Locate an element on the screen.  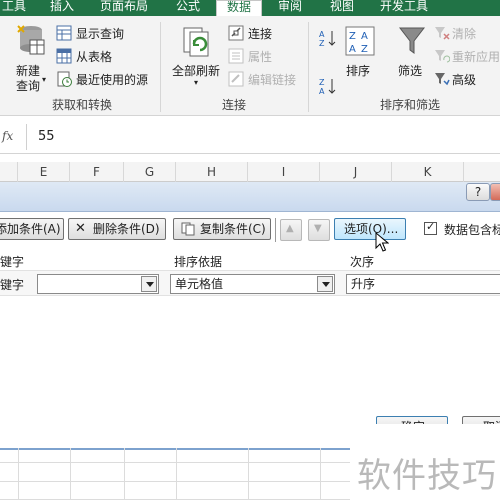
move-down-icon: ▼ is located at coordinates (318, 228).